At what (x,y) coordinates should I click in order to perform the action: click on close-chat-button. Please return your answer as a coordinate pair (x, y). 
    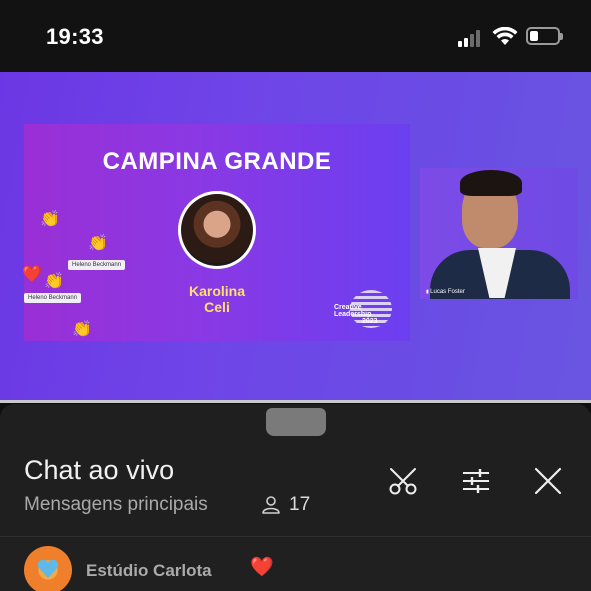
    Looking at the image, I should click on (548, 481).